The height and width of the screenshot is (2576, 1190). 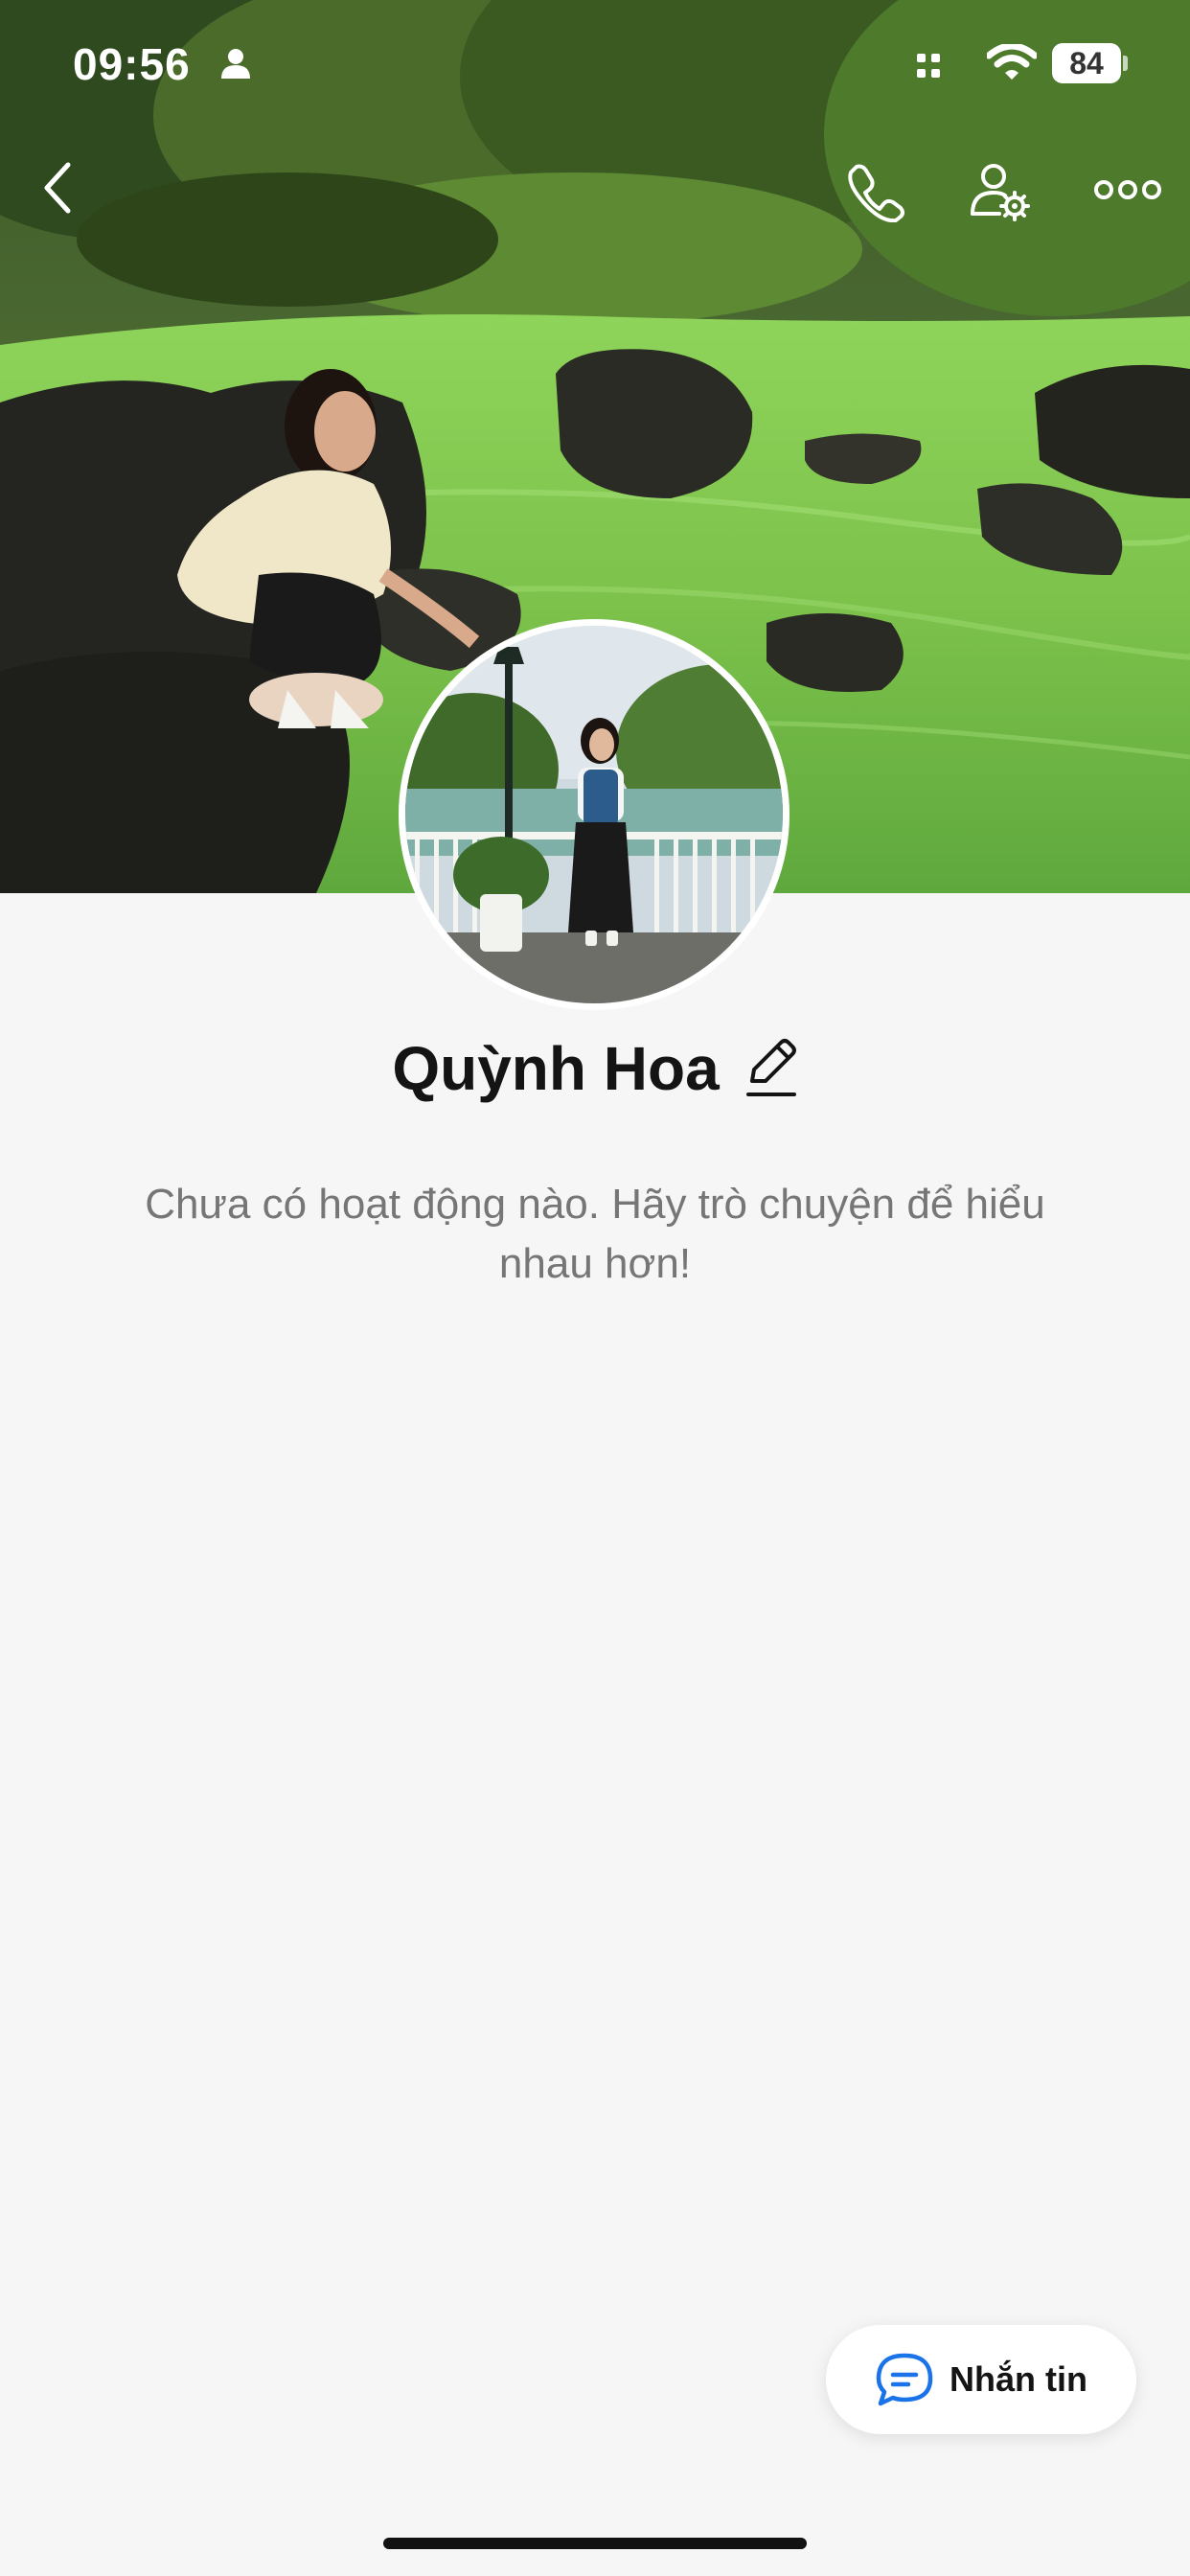 What do you see at coordinates (556, 1068) in the screenshot?
I see `profile-name: Quỳnh Hoa` at bounding box center [556, 1068].